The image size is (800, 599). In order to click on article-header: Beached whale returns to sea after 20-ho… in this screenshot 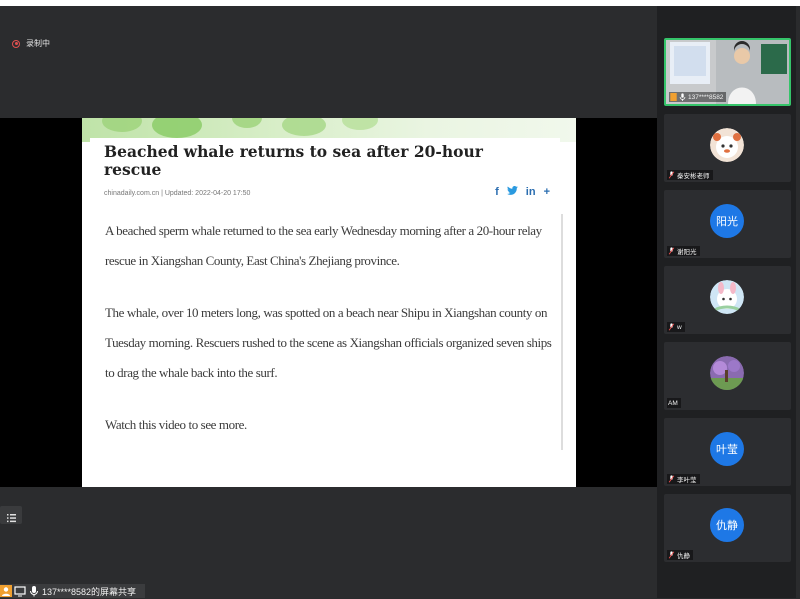, I will do `click(325, 174)`.